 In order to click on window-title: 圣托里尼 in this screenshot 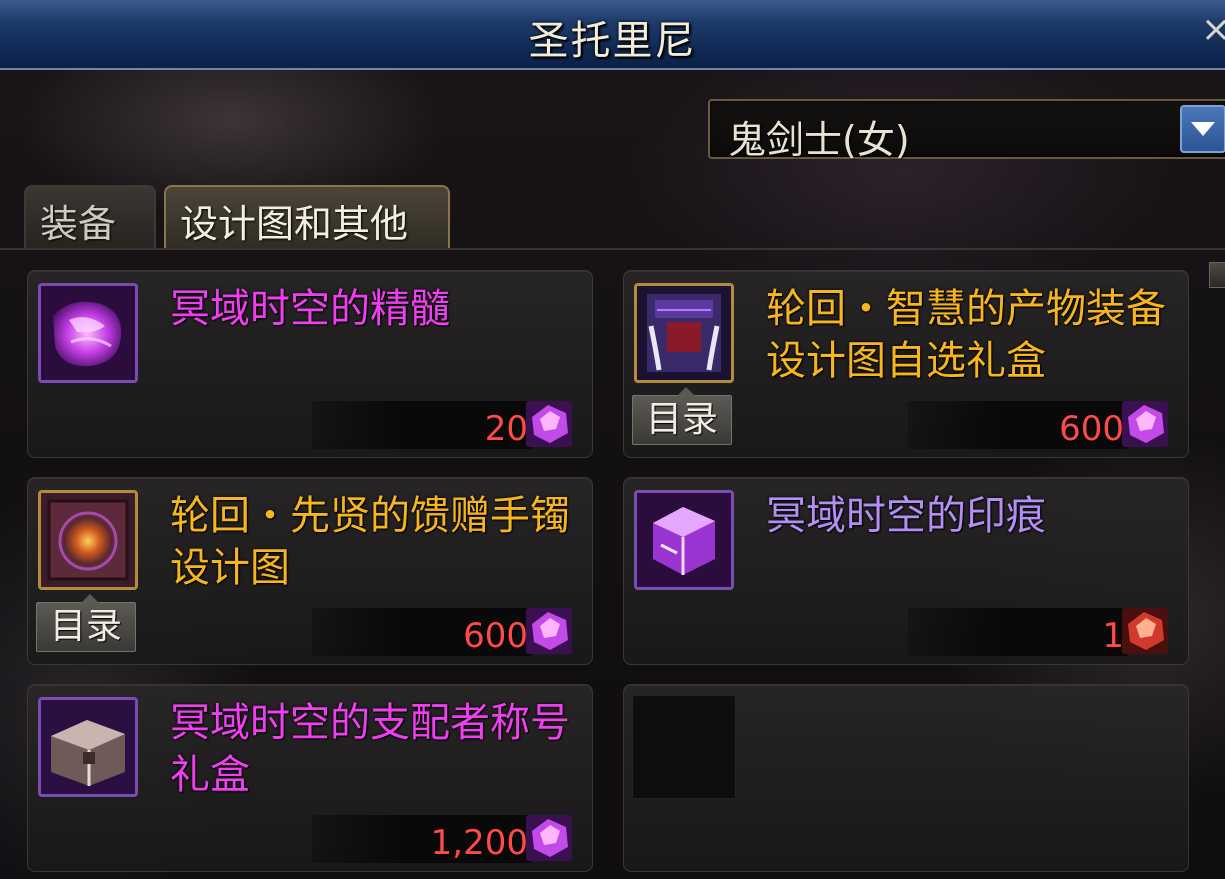, I will do `click(612, 41)`.